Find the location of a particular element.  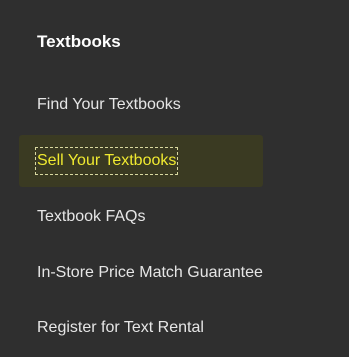

menu-heading: Textbooks is located at coordinates (79, 41).